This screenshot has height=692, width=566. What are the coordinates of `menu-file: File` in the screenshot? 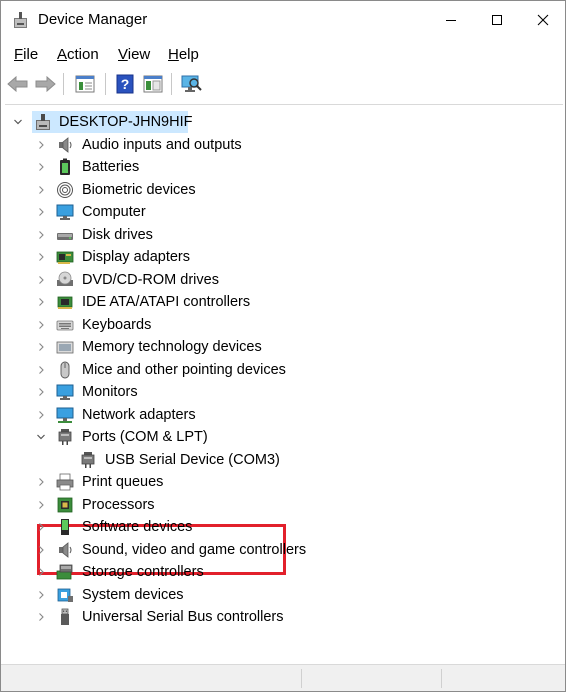 It's located at (26, 55).